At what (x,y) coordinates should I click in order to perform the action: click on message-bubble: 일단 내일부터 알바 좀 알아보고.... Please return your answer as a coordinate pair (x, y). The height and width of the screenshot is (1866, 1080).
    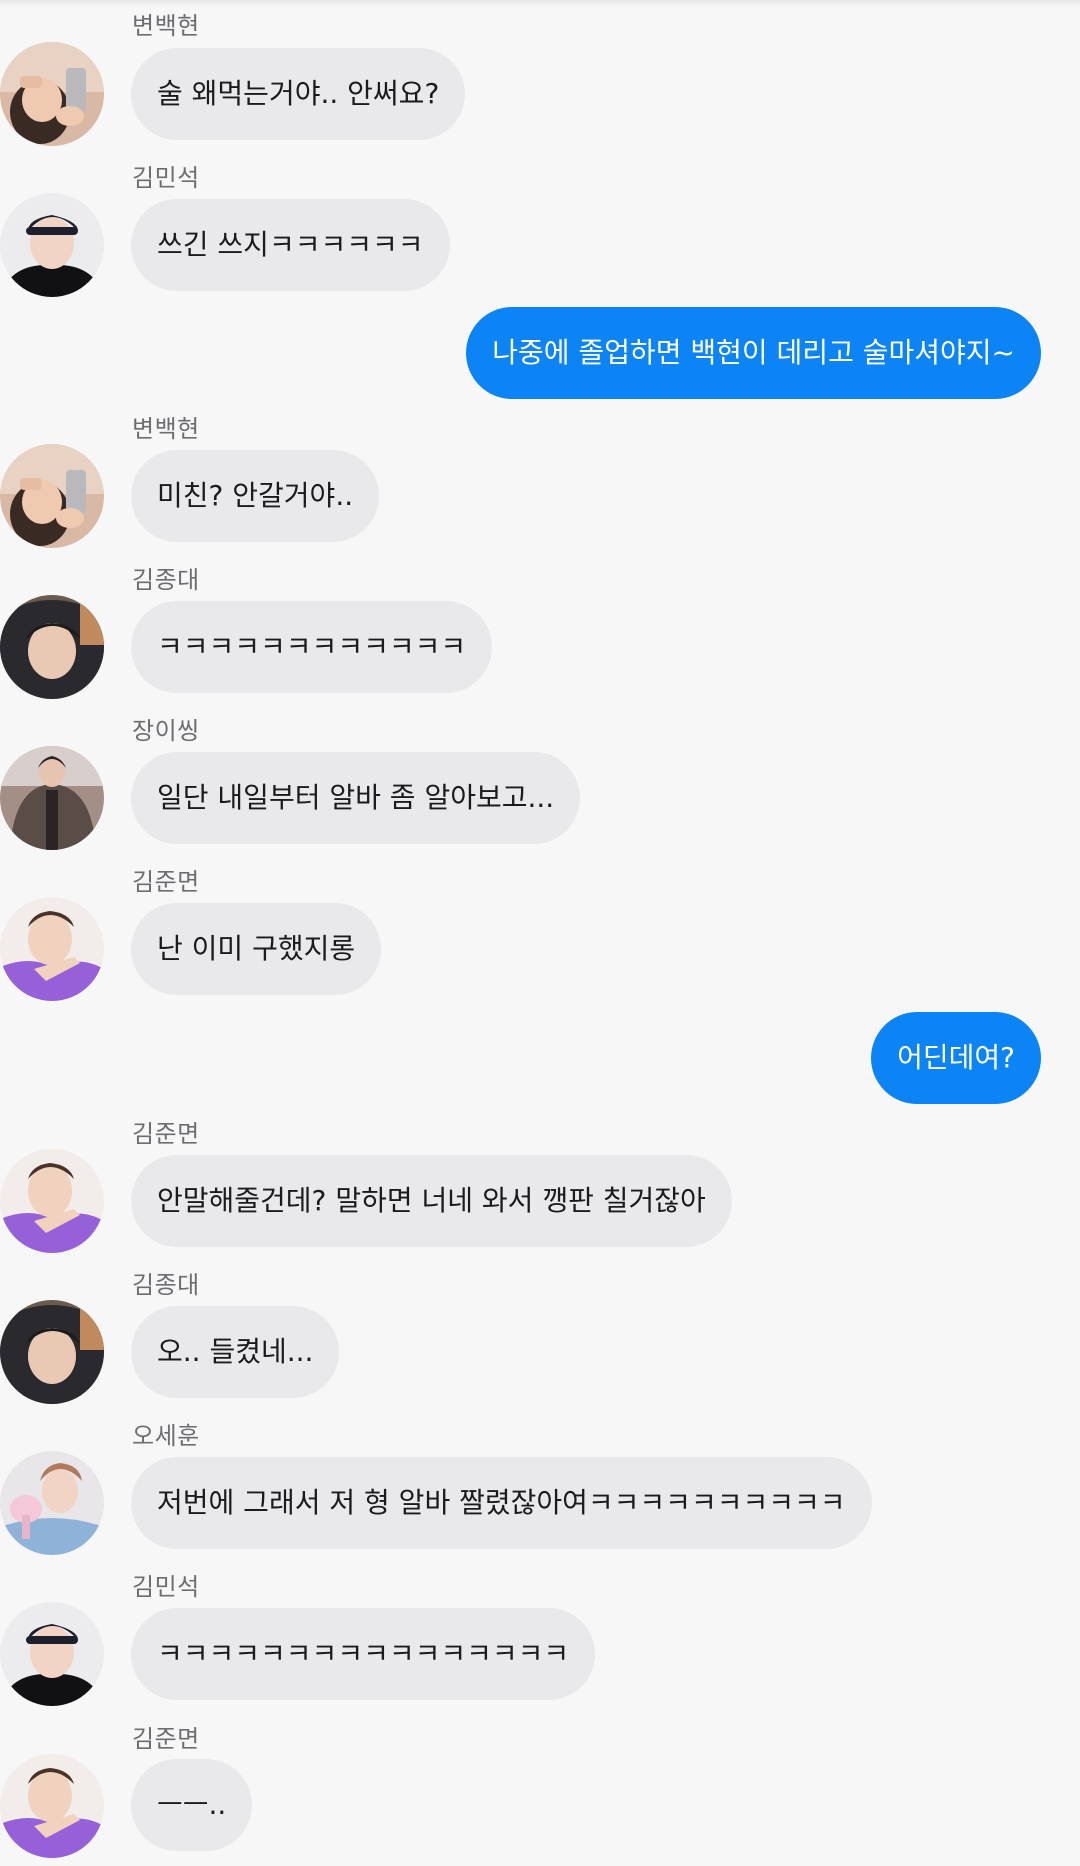
    Looking at the image, I should click on (356, 798).